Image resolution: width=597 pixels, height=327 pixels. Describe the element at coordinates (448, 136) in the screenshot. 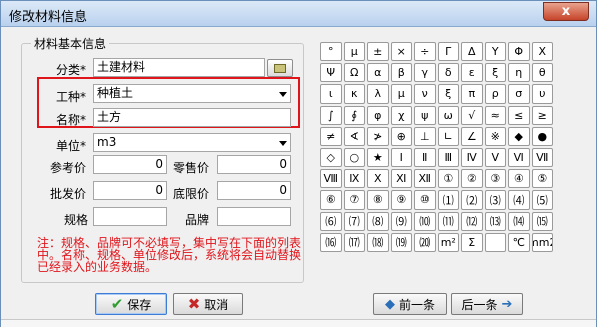

I see `symbol-button: ∟` at that location.